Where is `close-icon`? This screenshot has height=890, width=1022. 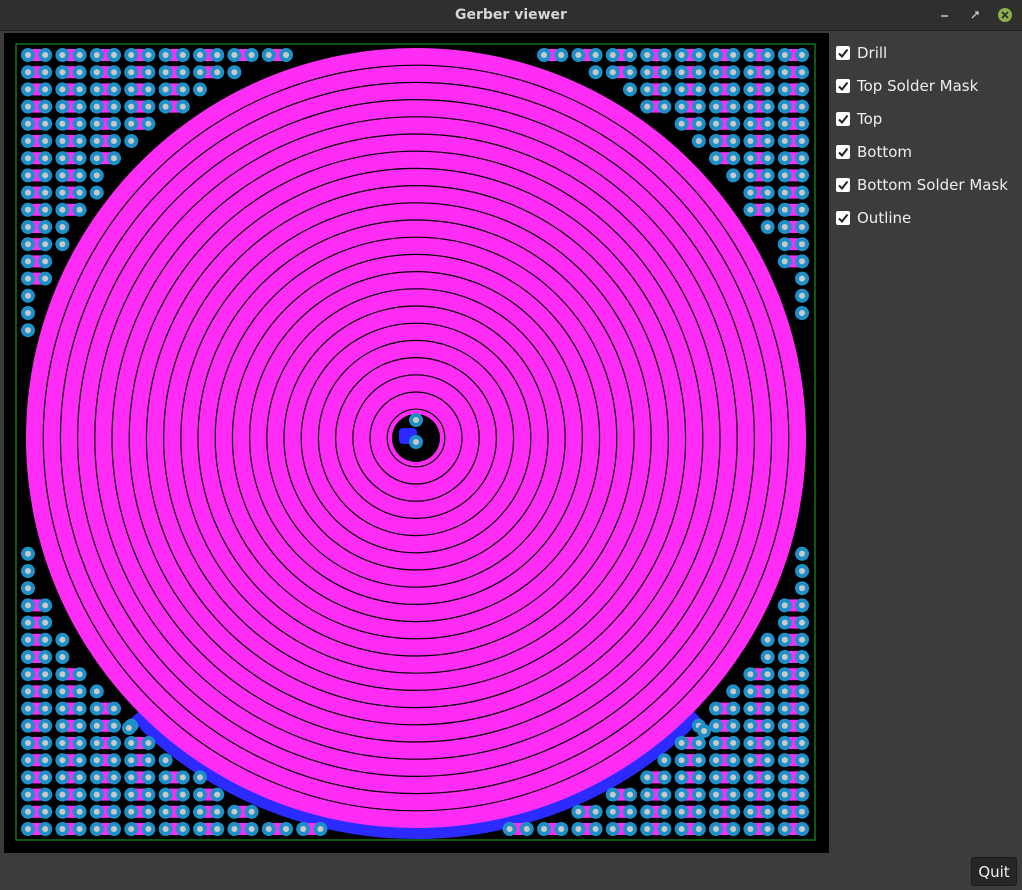
close-icon is located at coordinates (1005, 15).